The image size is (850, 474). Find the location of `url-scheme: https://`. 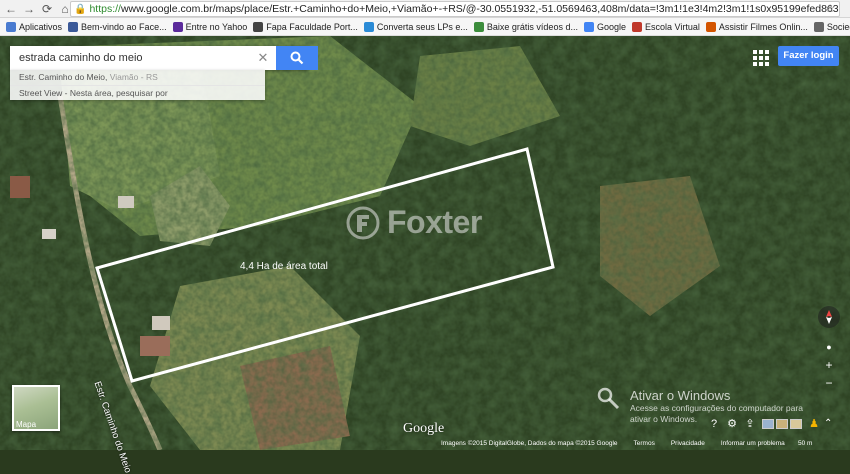

url-scheme: https:// is located at coordinates (105, 9).